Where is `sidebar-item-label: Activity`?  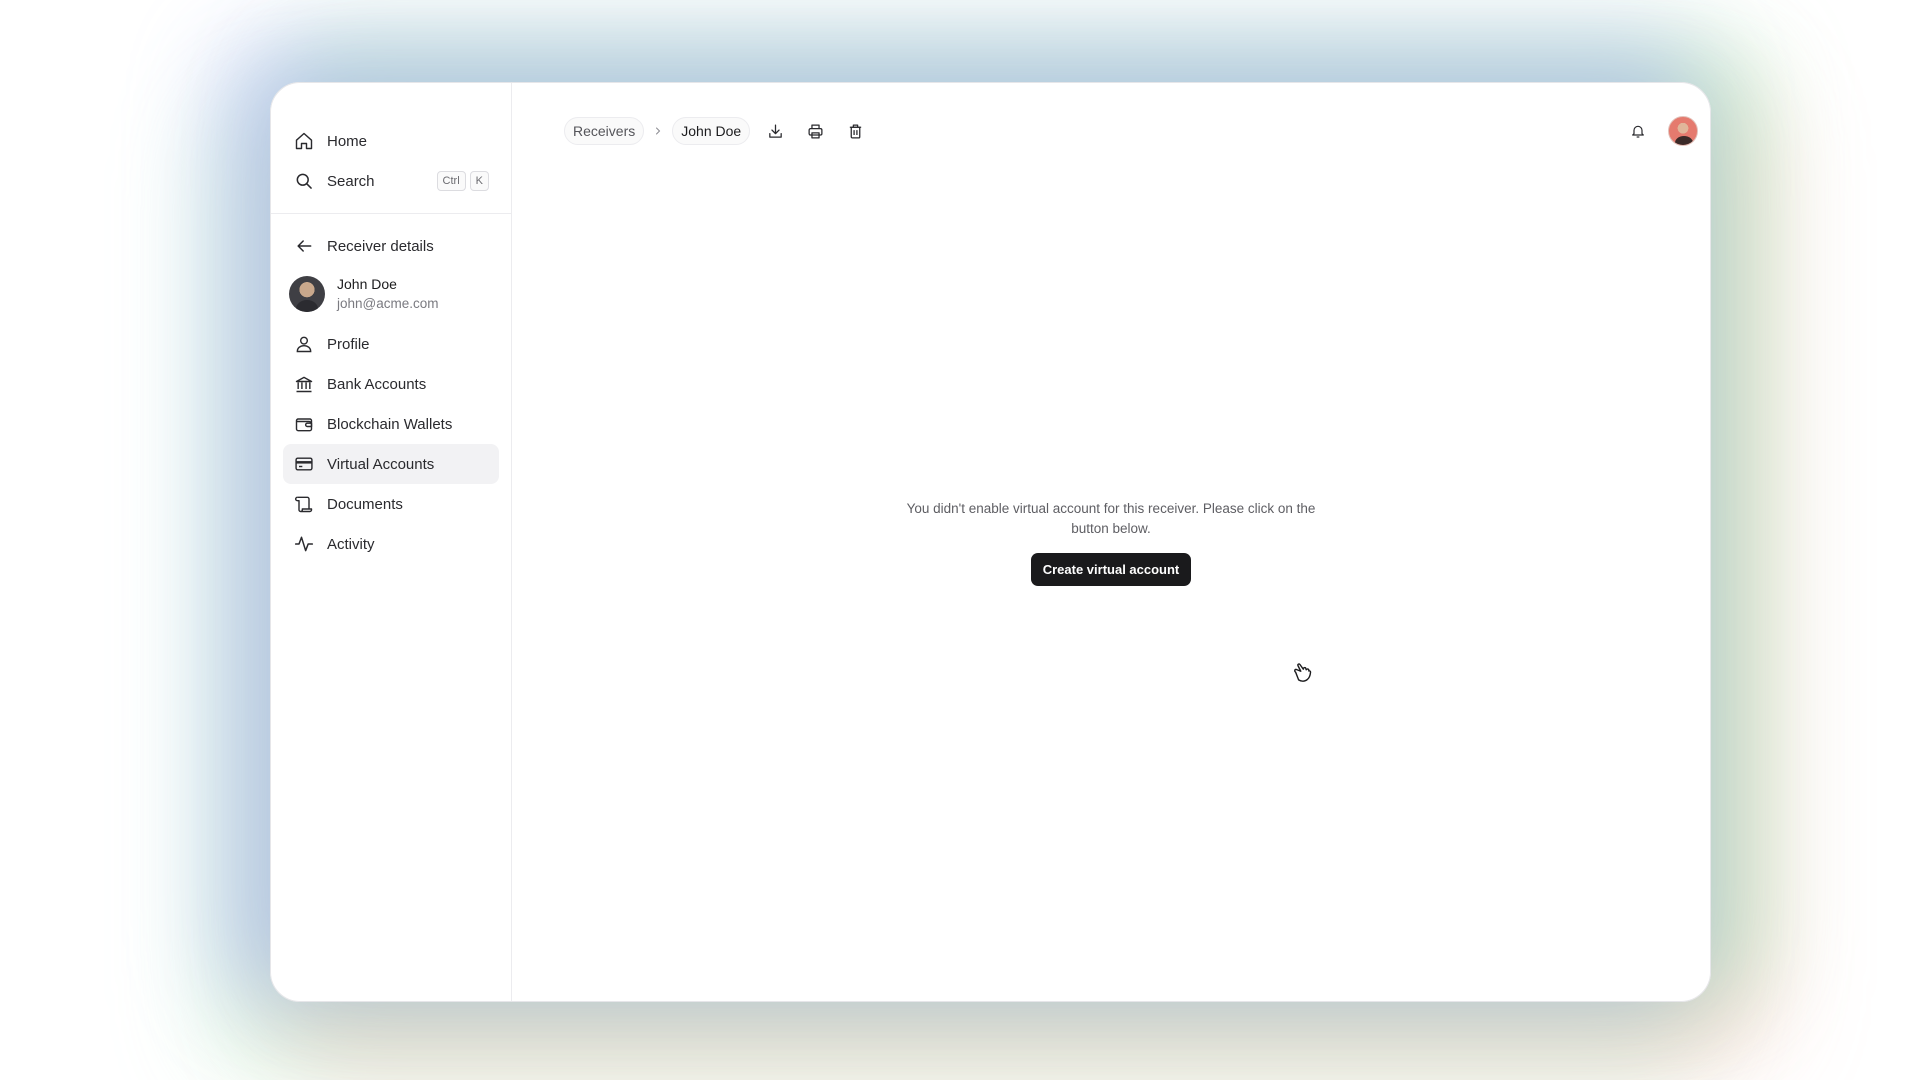 sidebar-item-label: Activity is located at coordinates (351, 544).